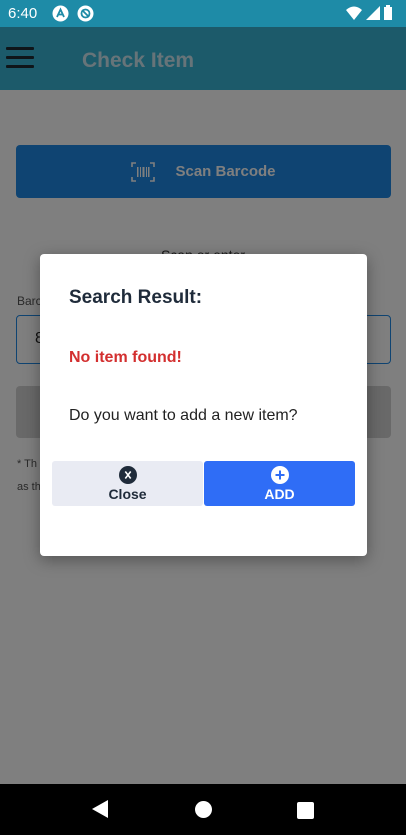 Image resolution: width=406 pixels, height=835 pixels. I want to click on app-notification-icon, so click(60, 13).